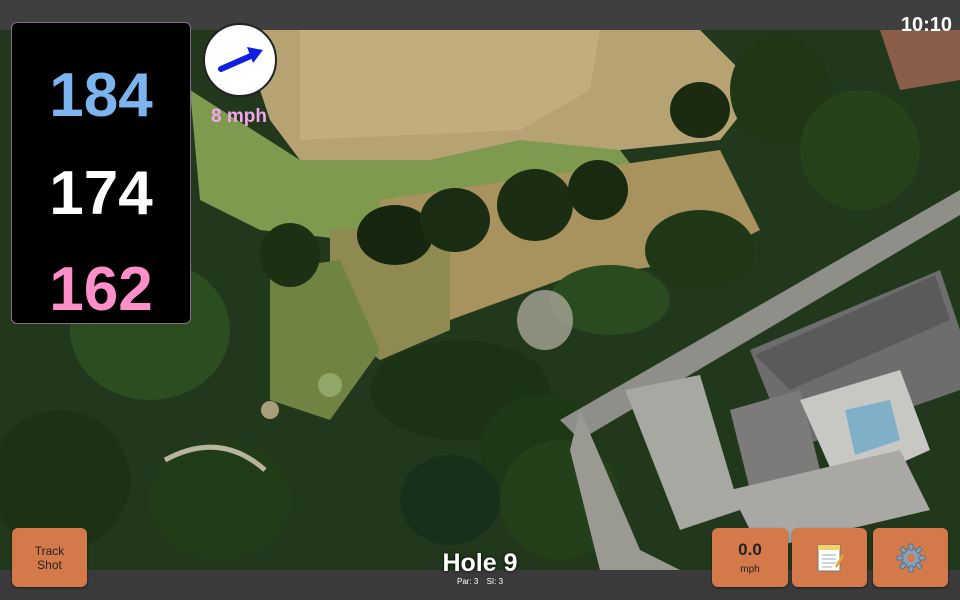  Describe the element at coordinates (480, 582) in the screenshot. I see `hole-details: Par: 3 SI: 3` at that location.